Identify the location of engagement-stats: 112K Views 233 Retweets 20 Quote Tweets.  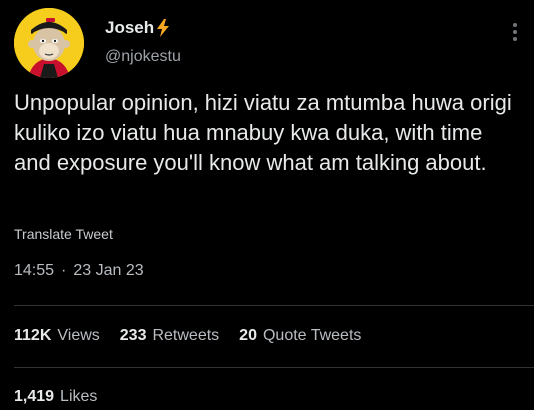
(197, 336).